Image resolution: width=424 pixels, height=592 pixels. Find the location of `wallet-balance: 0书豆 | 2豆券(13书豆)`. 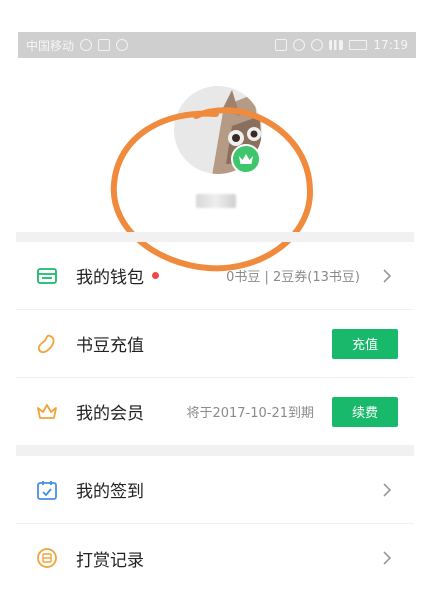

wallet-balance: 0书豆 | 2豆券(13书豆) is located at coordinates (293, 277).